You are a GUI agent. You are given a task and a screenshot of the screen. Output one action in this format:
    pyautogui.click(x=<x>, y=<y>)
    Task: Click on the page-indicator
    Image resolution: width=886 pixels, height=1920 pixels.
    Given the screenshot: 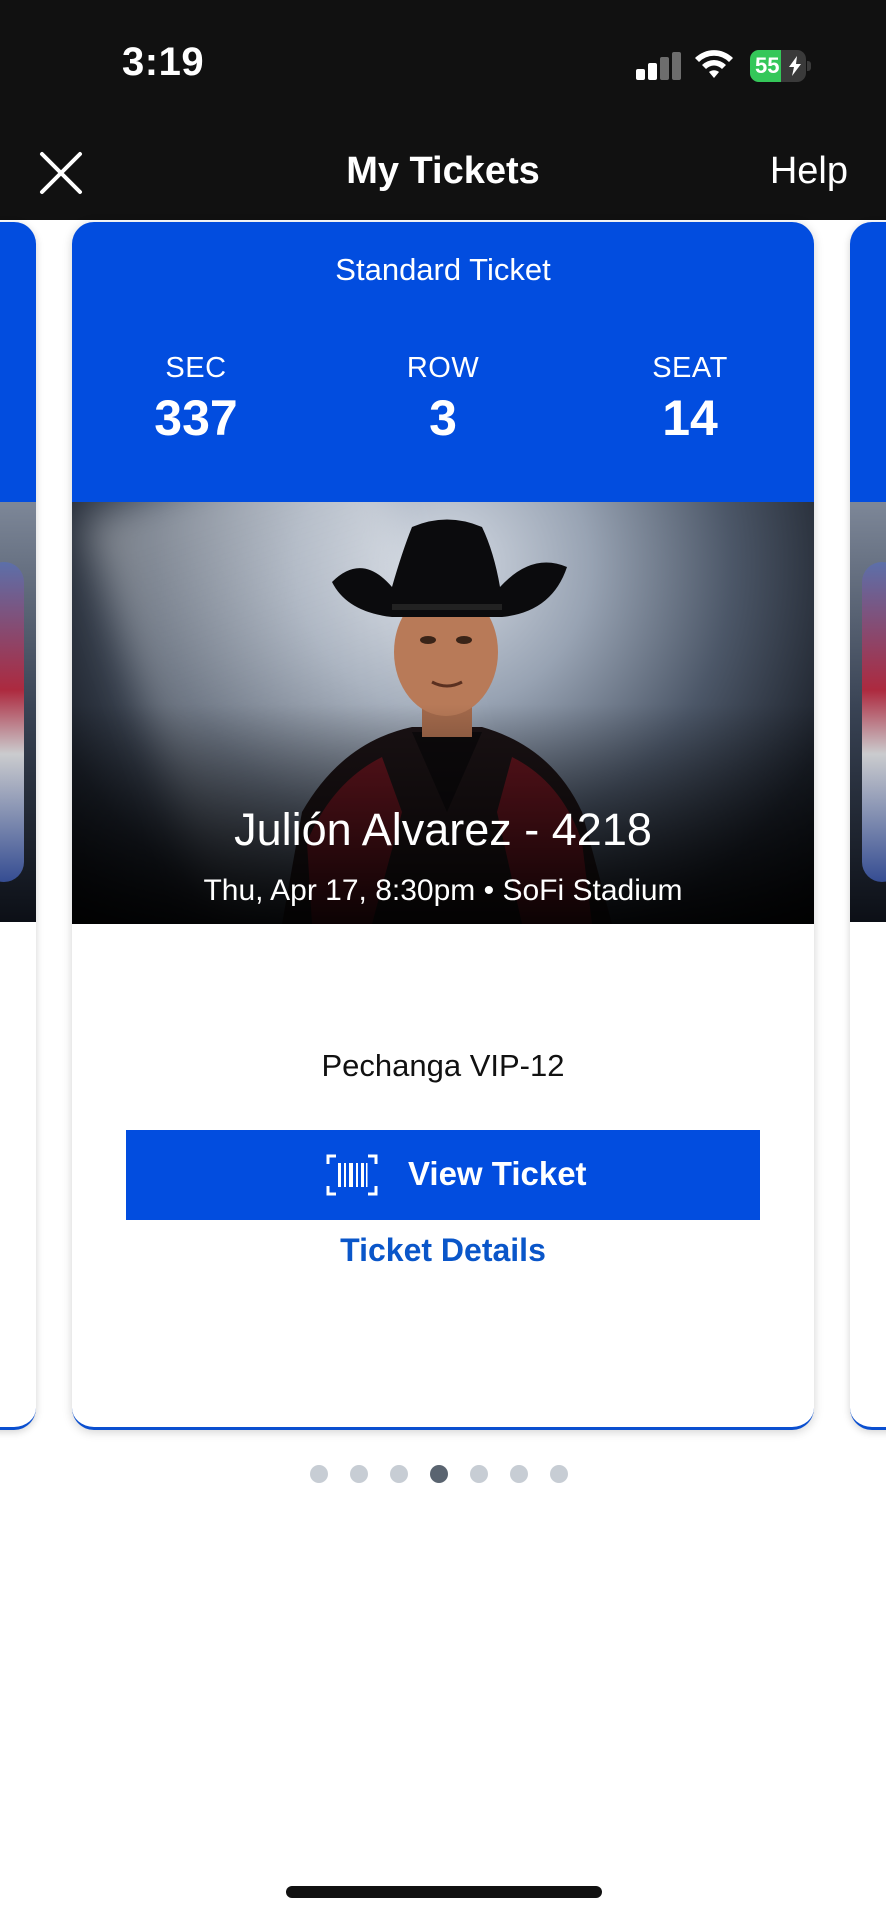 What is the action you would take?
    pyautogui.click(x=445, y=1475)
    